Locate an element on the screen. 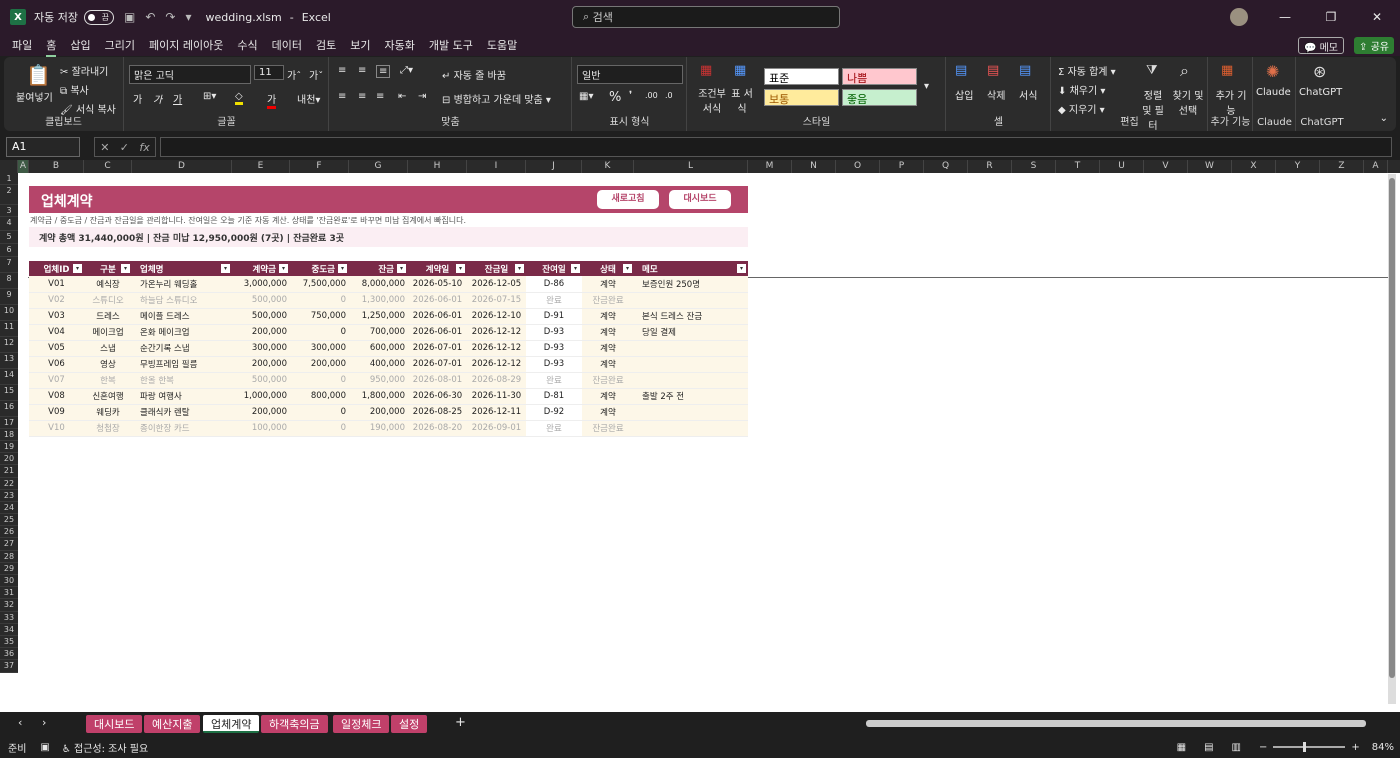 The image size is (1400, 758). table-cell-cdate: 2026-08-01 is located at coordinates (437, 380).